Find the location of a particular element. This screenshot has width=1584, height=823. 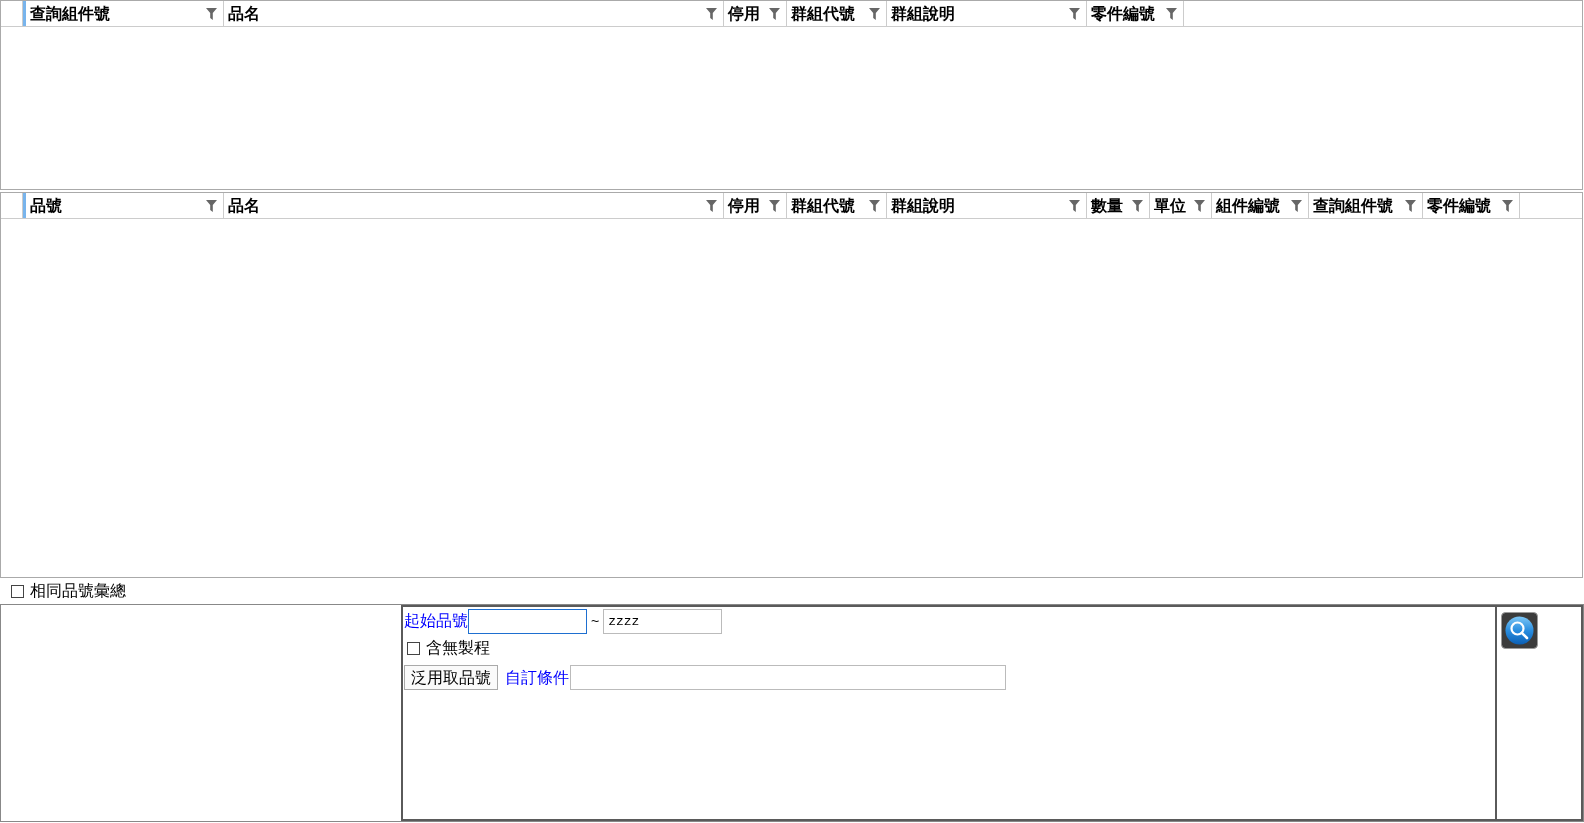

search-icon is located at coordinates (1519, 630).